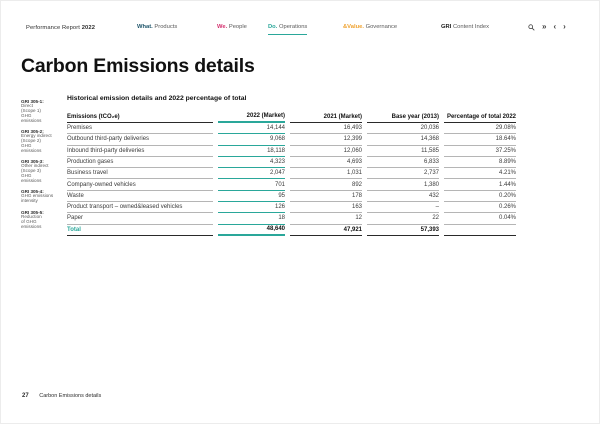 This screenshot has height=424, width=600. What do you see at coordinates (326, 219) in the screenshot?
I see `cell-2021: 12` at bounding box center [326, 219].